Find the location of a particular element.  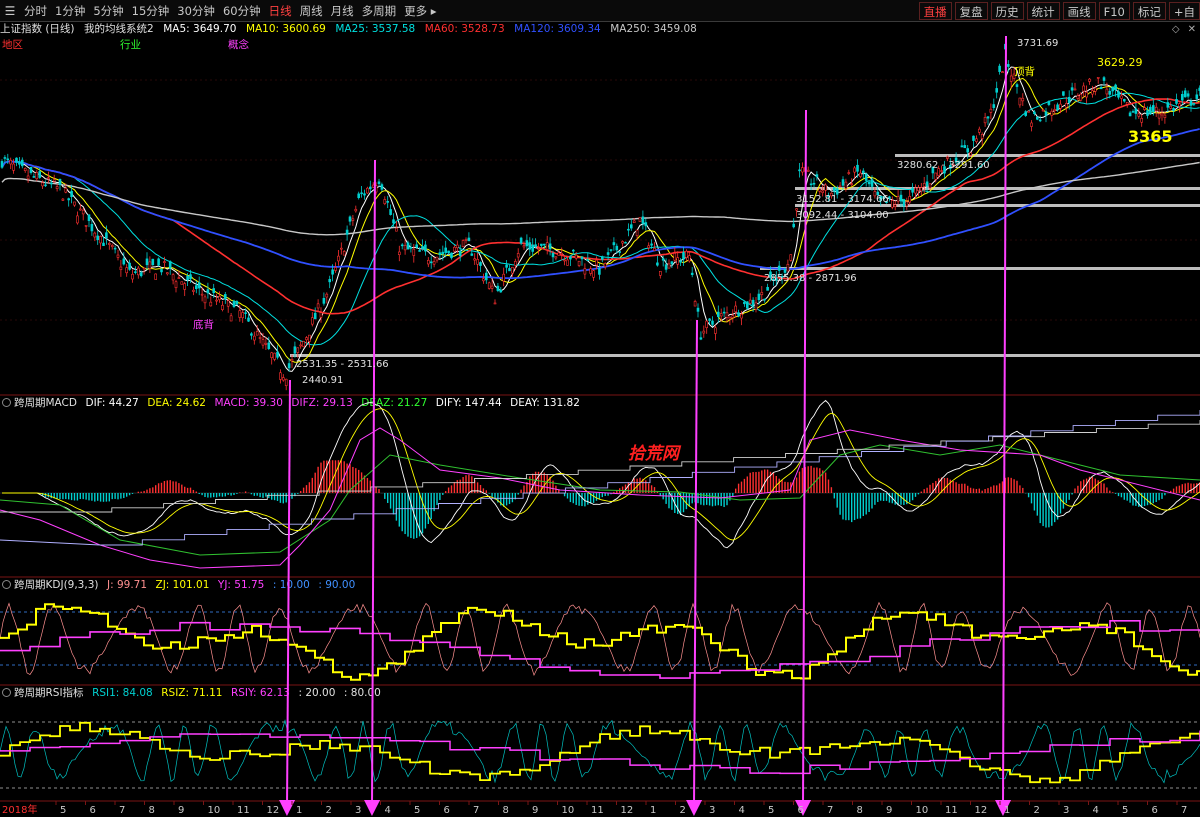

rsi-title: 跨周期RSI指标 is located at coordinates (49, 693).